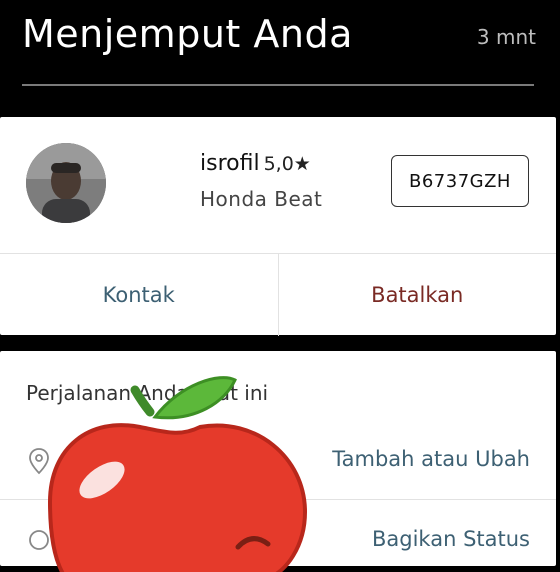 Image resolution: width=560 pixels, height=572 pixels. What do you see at coordinates (460, 181) in the screenshot?
I see `license-plate: B6737GZH` at bounding box center [460, 181].